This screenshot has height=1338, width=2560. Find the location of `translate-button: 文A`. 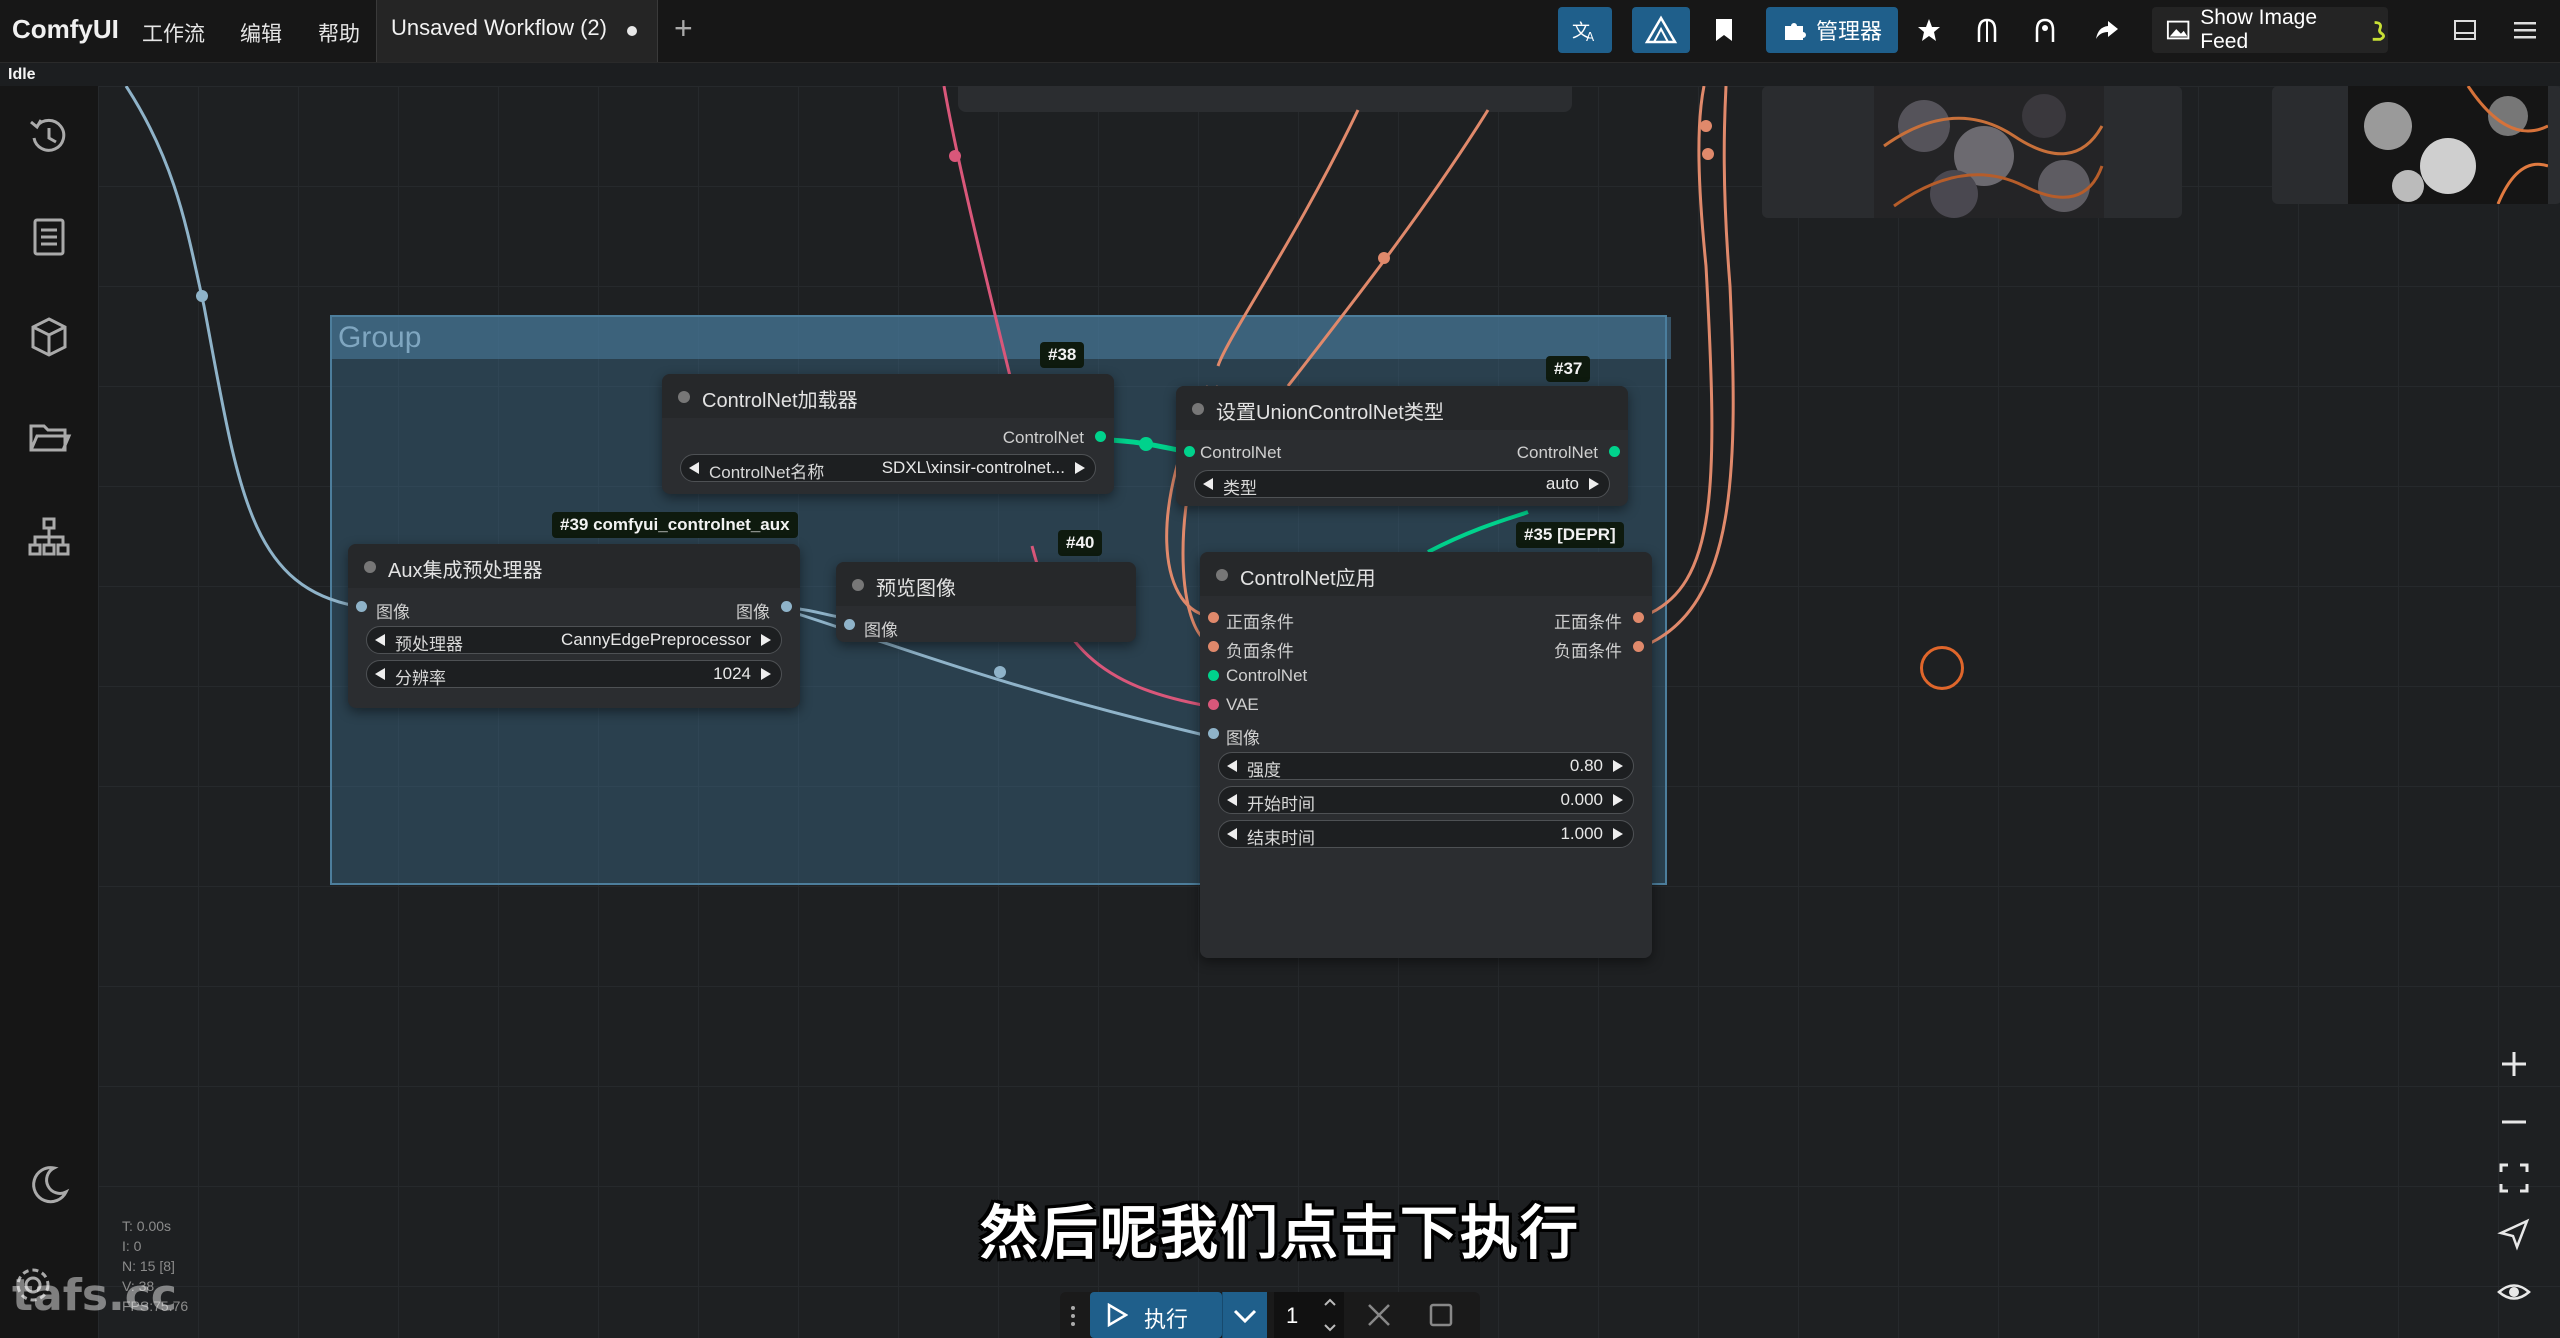

translate-button: 文A is located at coordinates (1585, 30).